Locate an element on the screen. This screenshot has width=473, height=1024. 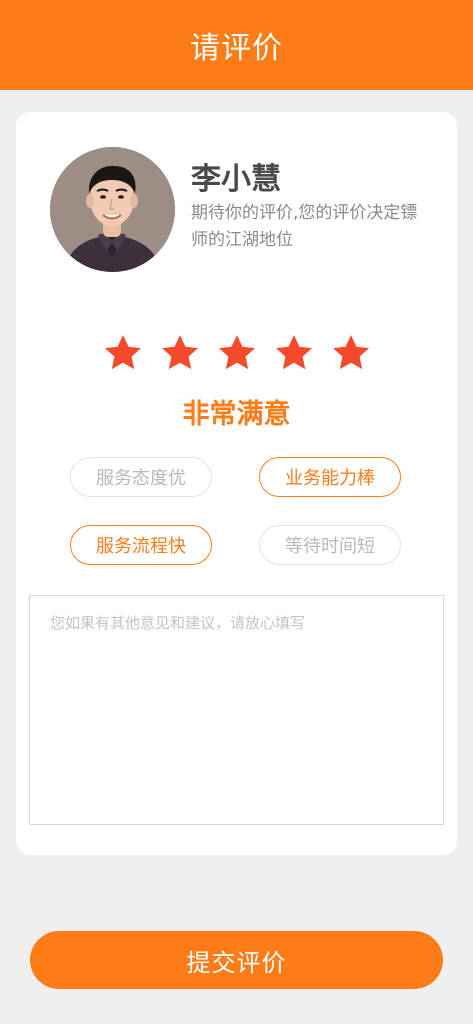
tag-service-process: 服务流程快 is located at coordinates (141, 545).